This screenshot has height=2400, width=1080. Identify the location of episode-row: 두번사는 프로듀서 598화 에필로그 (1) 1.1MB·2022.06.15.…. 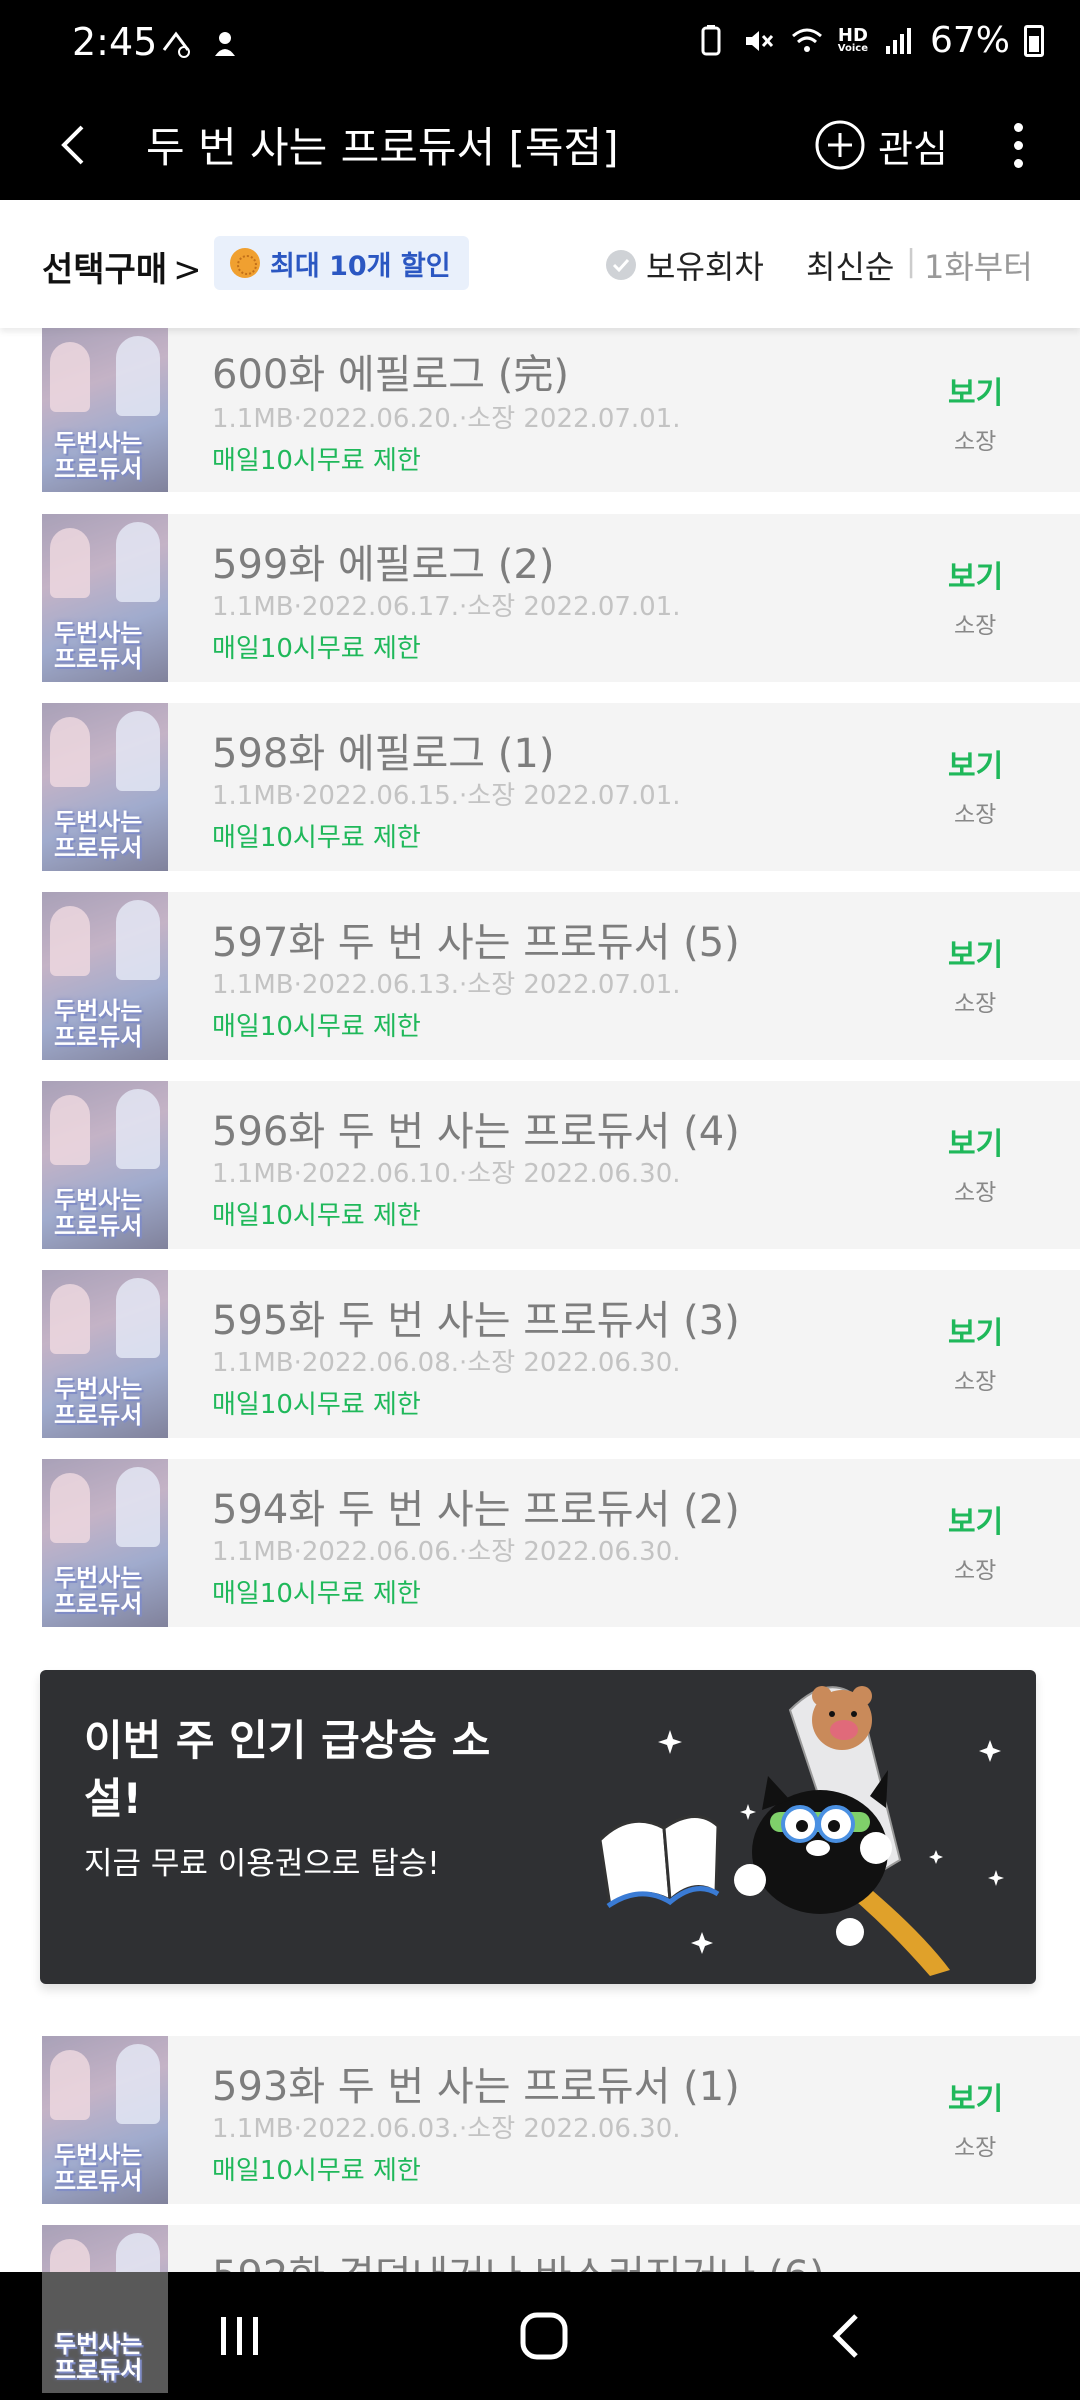
(561, 787).